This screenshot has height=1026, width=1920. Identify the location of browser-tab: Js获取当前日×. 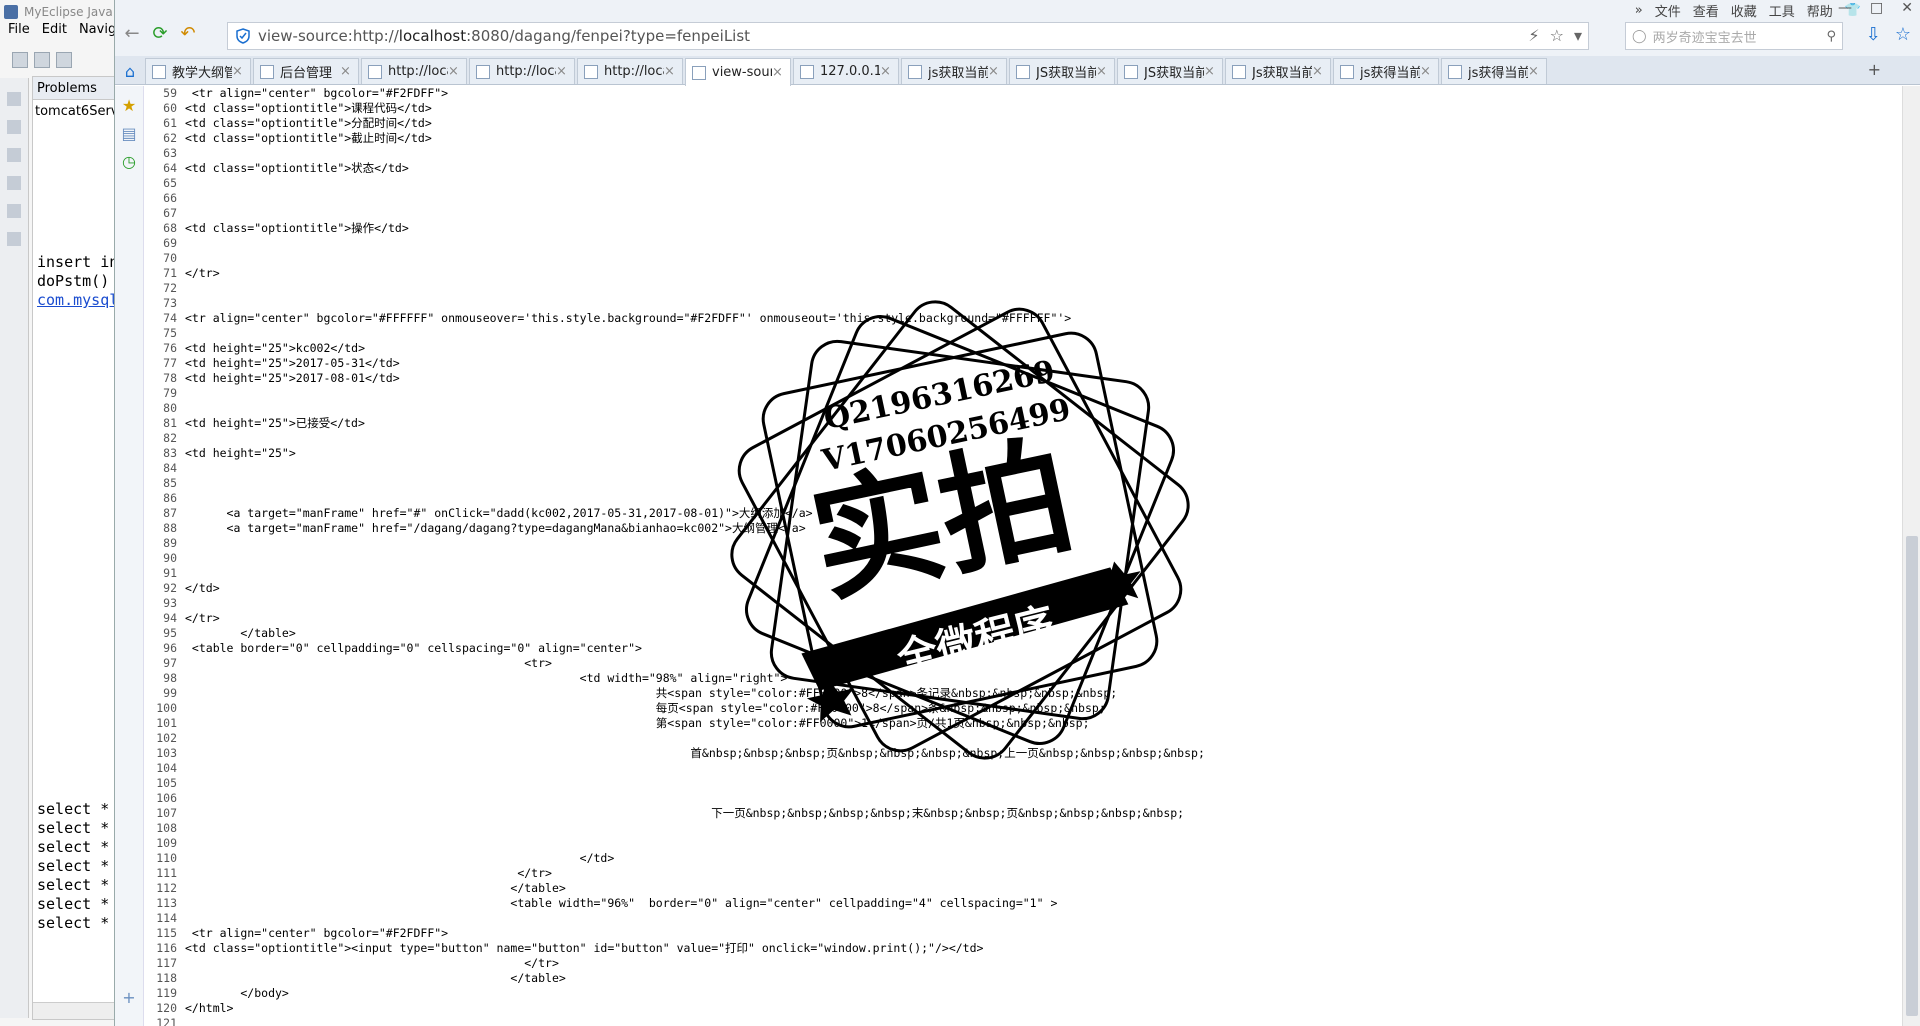
(1278, 71).